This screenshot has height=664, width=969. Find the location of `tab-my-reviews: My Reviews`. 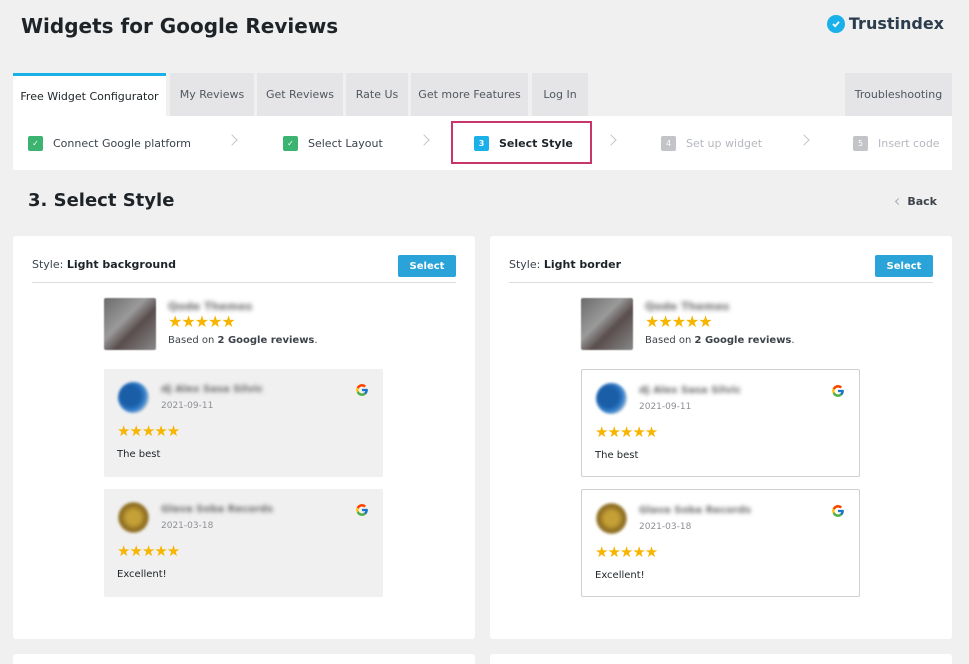

tab-my-reviews: My Reviews is located at coordinates (212, 94).